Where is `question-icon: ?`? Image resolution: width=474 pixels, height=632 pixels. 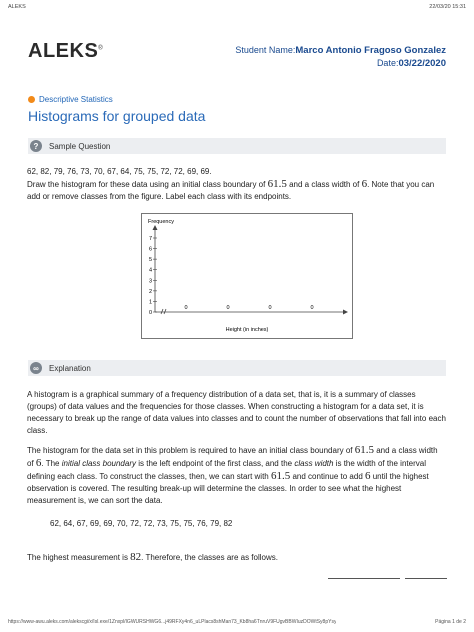
question-icon: ? is located at coordinates (36, 146).